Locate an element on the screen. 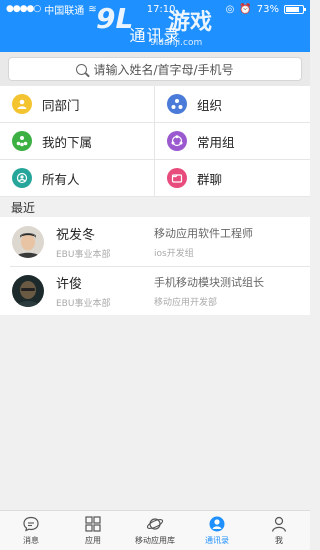  battery-label: 73% is located at coordinates (267, 9).